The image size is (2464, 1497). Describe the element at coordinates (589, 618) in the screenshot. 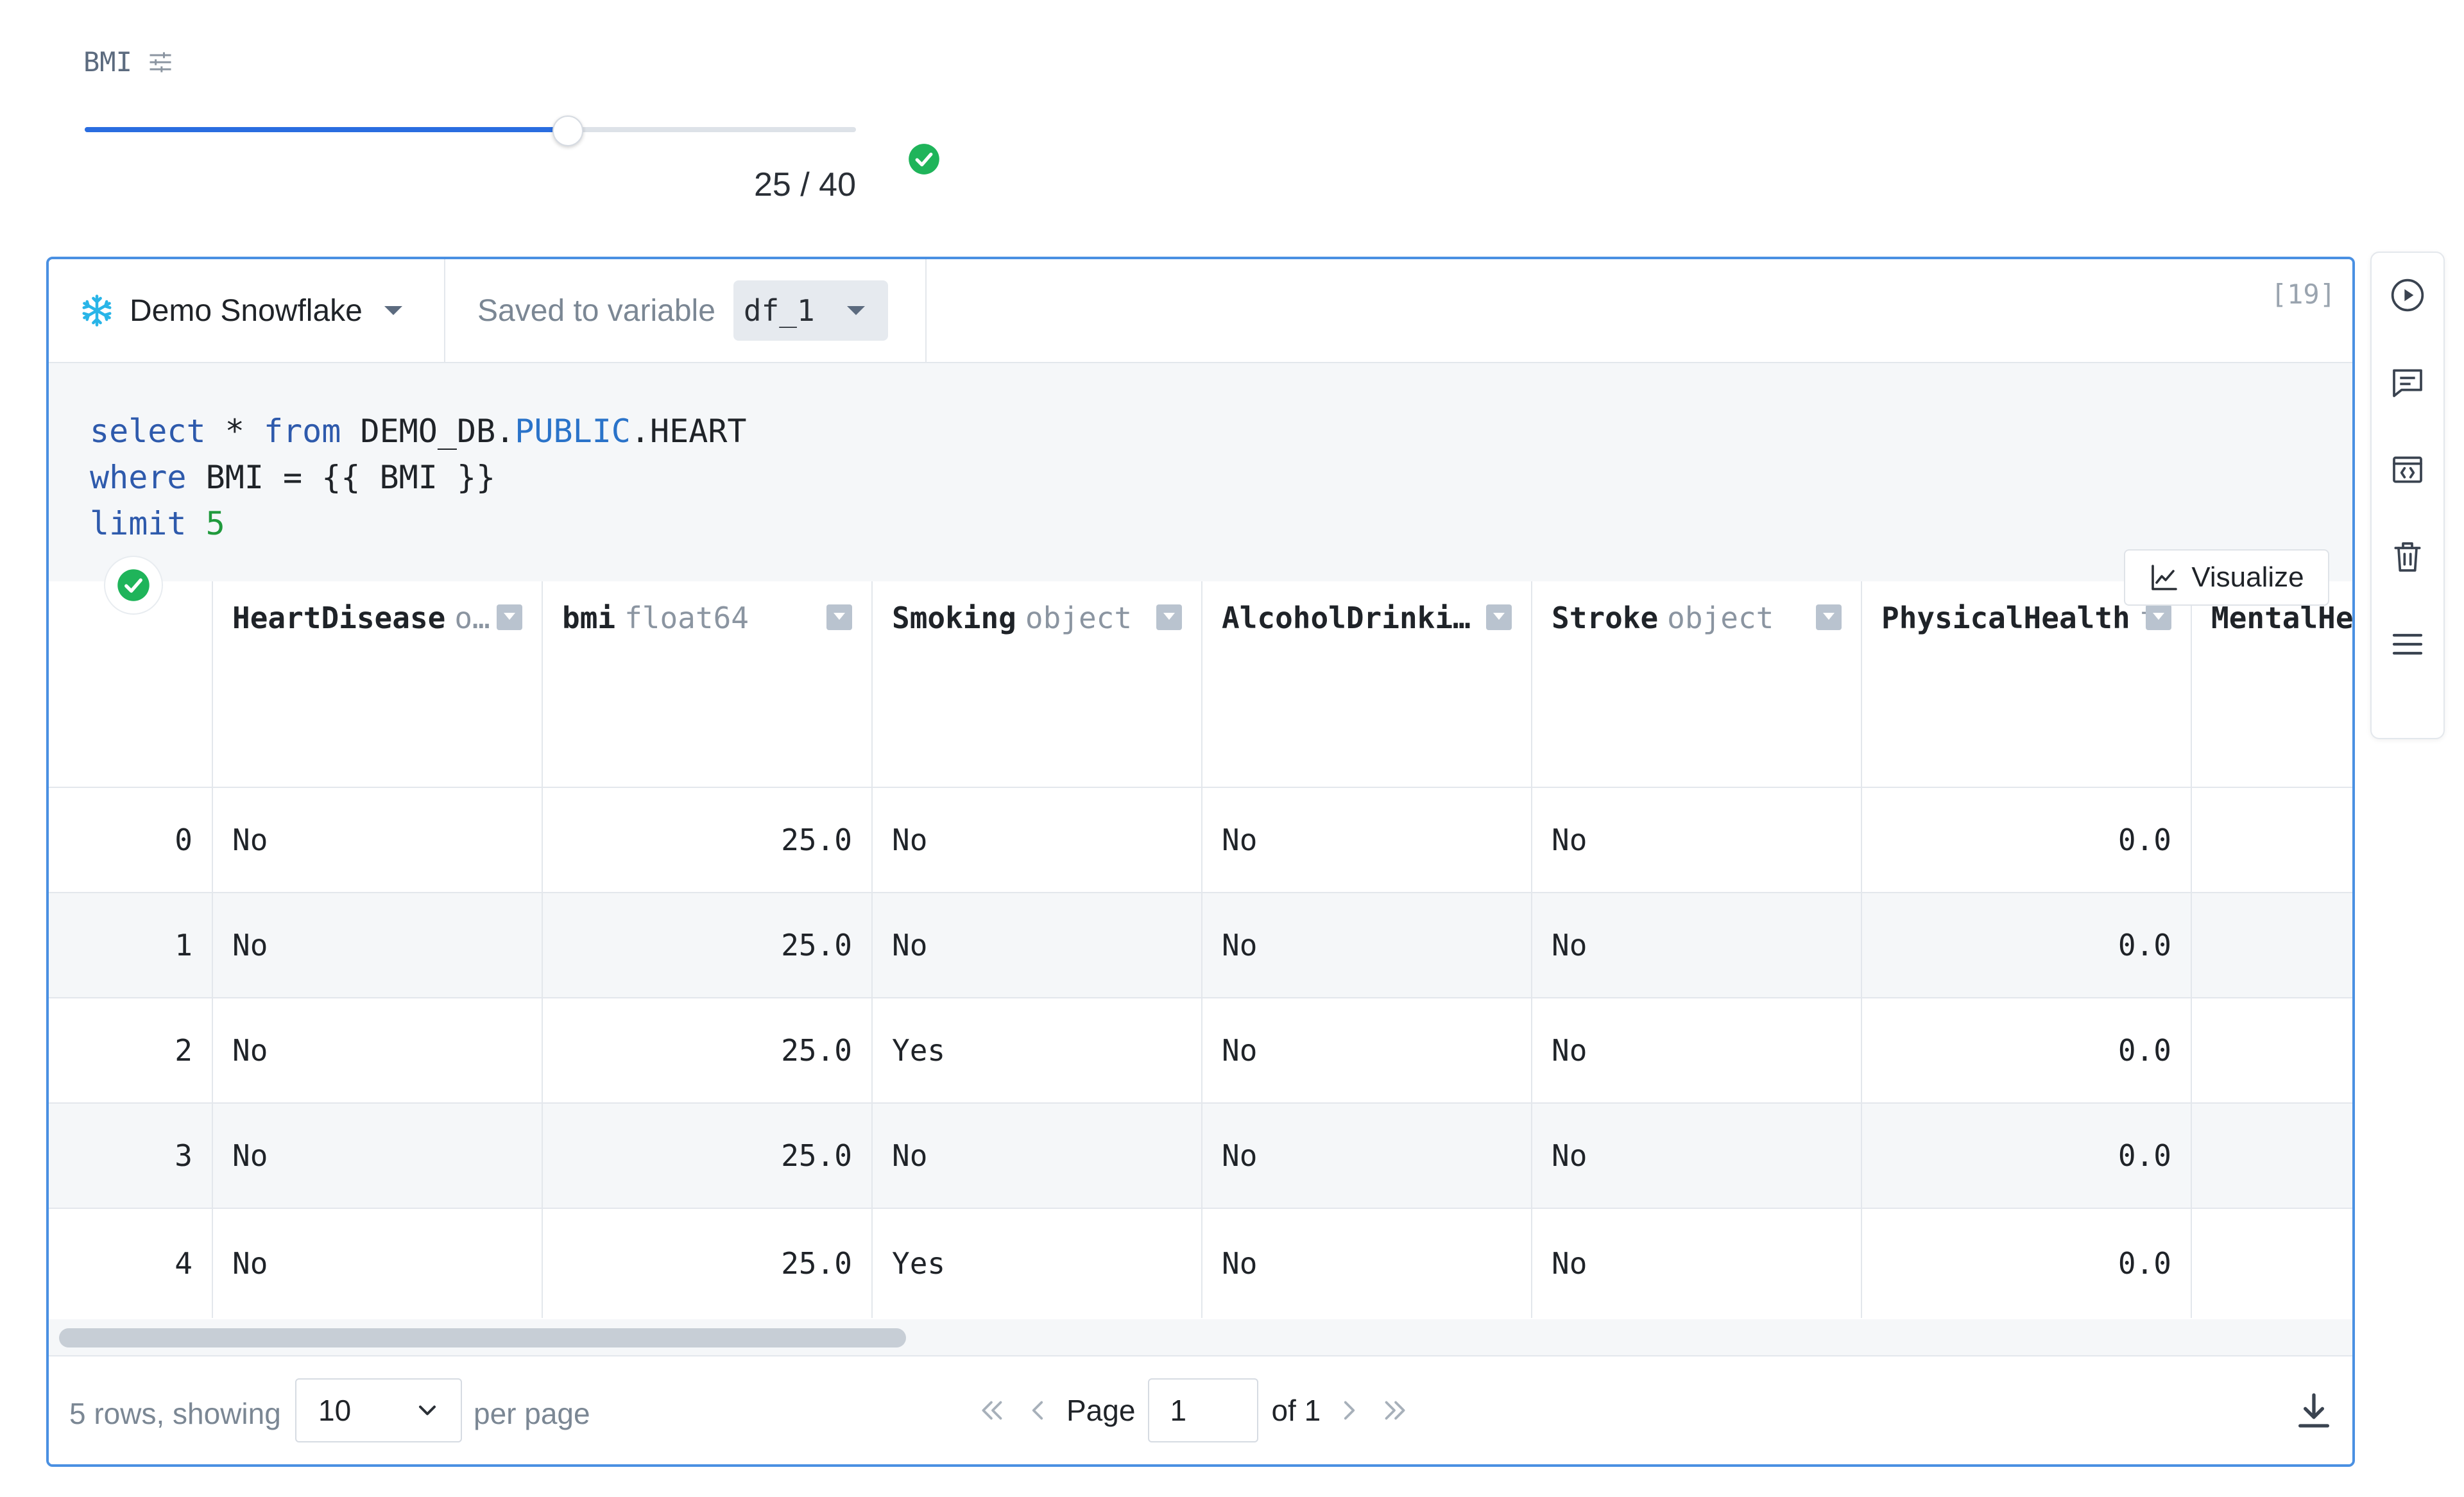

I see `column-name: bmi` at that location.